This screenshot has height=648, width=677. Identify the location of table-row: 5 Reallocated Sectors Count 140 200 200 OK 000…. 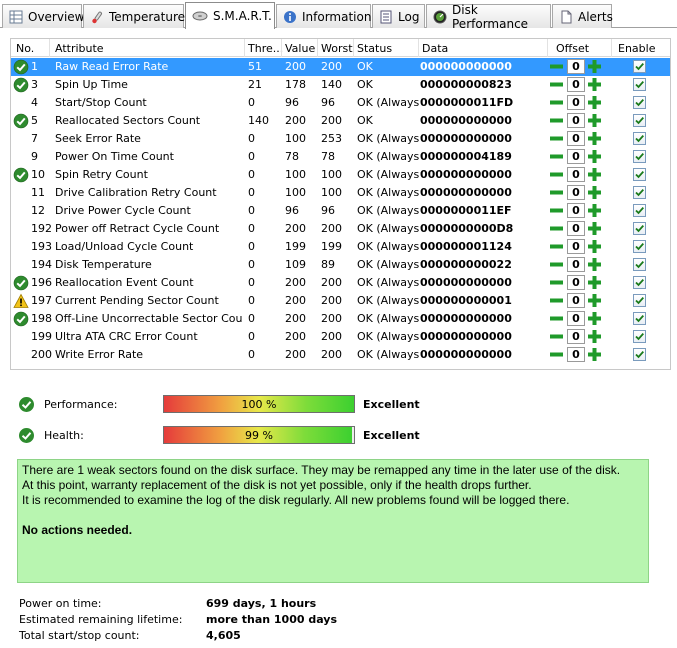
(340, 121).